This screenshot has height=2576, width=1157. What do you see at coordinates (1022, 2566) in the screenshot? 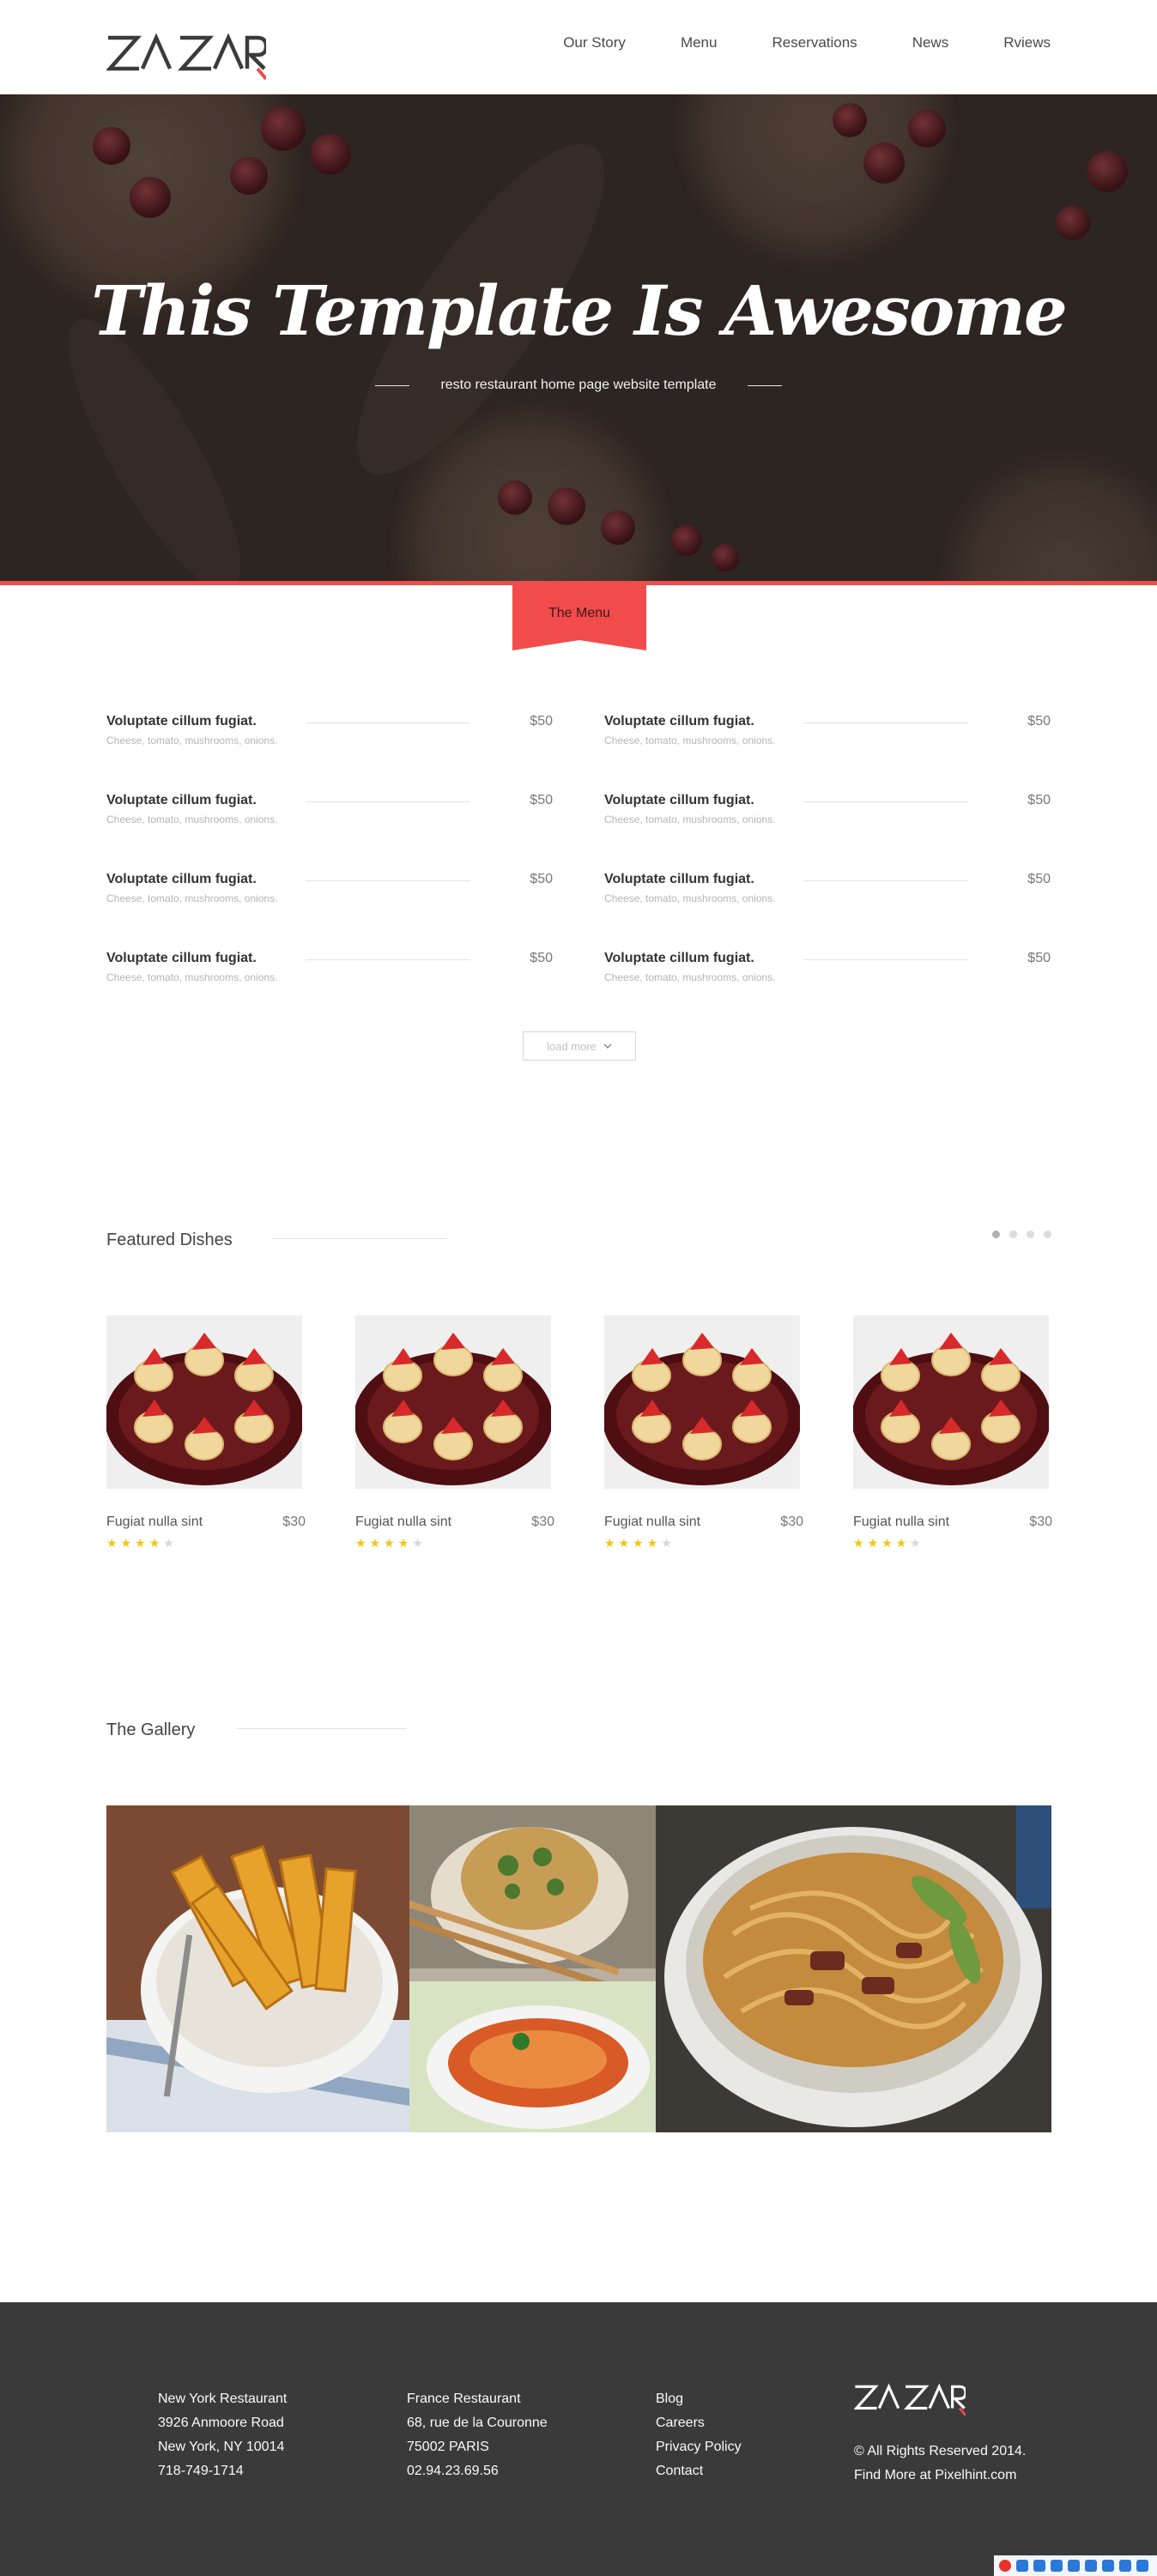
I see `ime-chinese-icon` at bounding box center [1022, 2566].